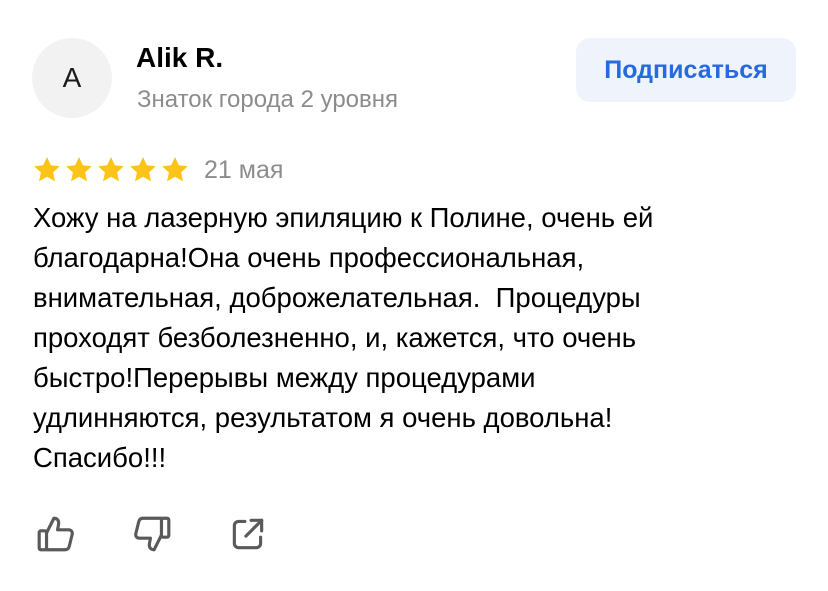 Image resolution: width=828 pixels, height=591 pixels. I want to click on share-button, so click(248, 534).